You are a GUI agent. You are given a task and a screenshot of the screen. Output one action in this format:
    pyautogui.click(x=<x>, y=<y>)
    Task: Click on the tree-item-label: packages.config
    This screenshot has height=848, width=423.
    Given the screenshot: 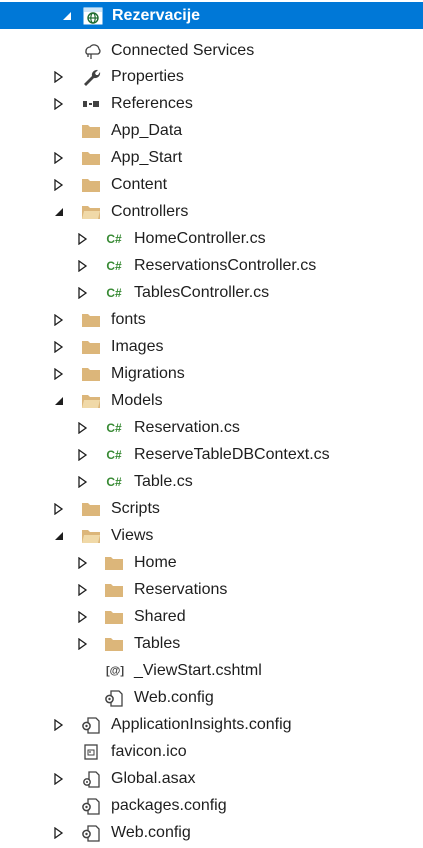 What is the action you would take?
    pyautogui.click(x=169, y=805)
    